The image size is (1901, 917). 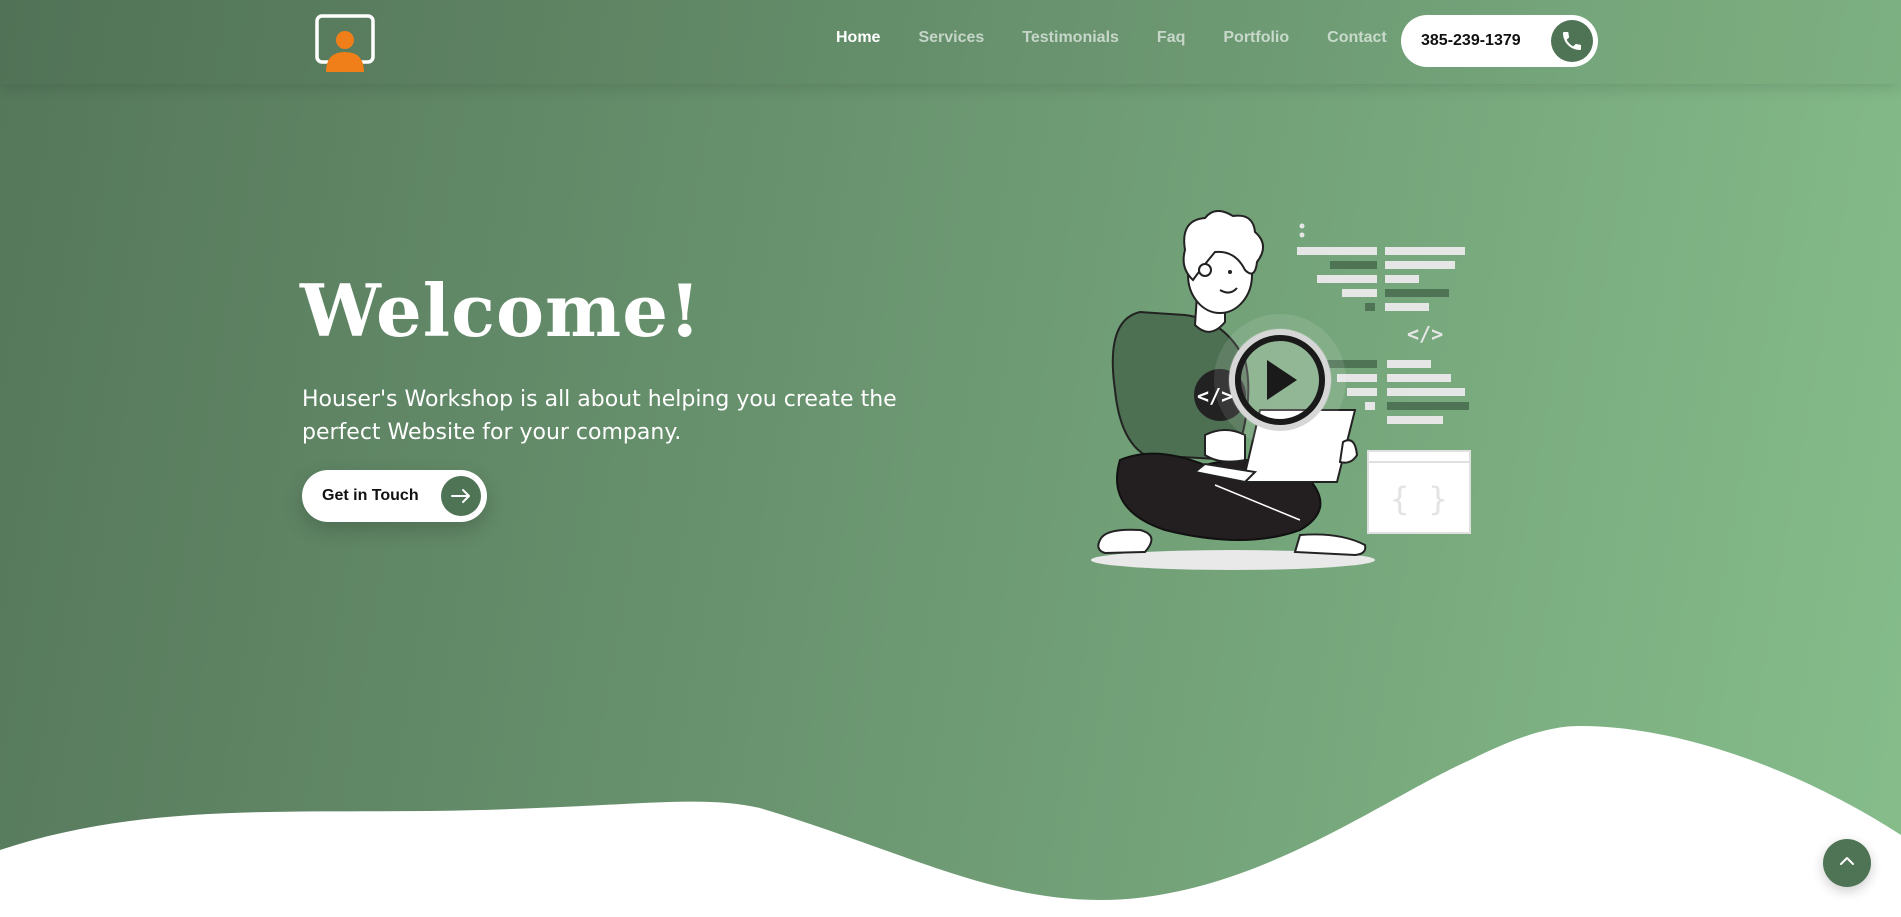 What do you see at coordinates (501, 310) in the screenshot?
I see `hero-title: Welcome!` at bounding box center [501, 310].